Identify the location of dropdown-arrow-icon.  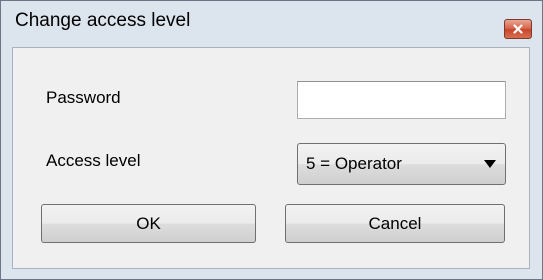
(490, 164).